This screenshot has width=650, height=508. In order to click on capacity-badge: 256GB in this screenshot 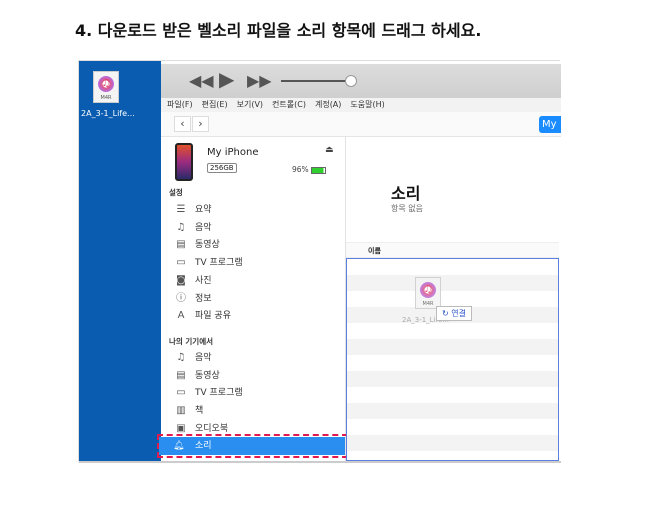, I will do `click(222, 168)`.